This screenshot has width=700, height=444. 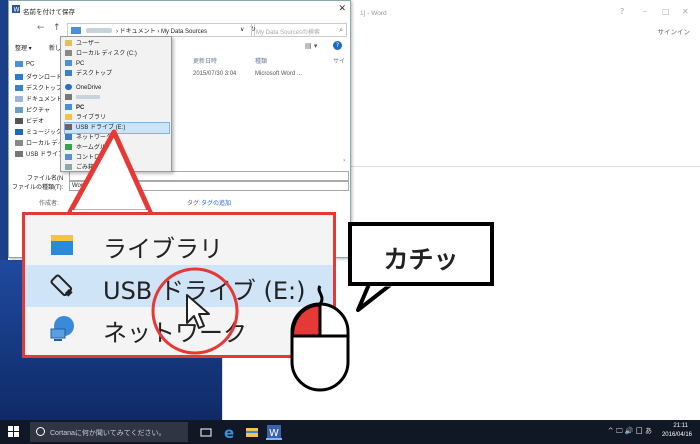 I want to click on breadcrumb: › ドキュメント › My Data Sources, so click(x=161, y=30).